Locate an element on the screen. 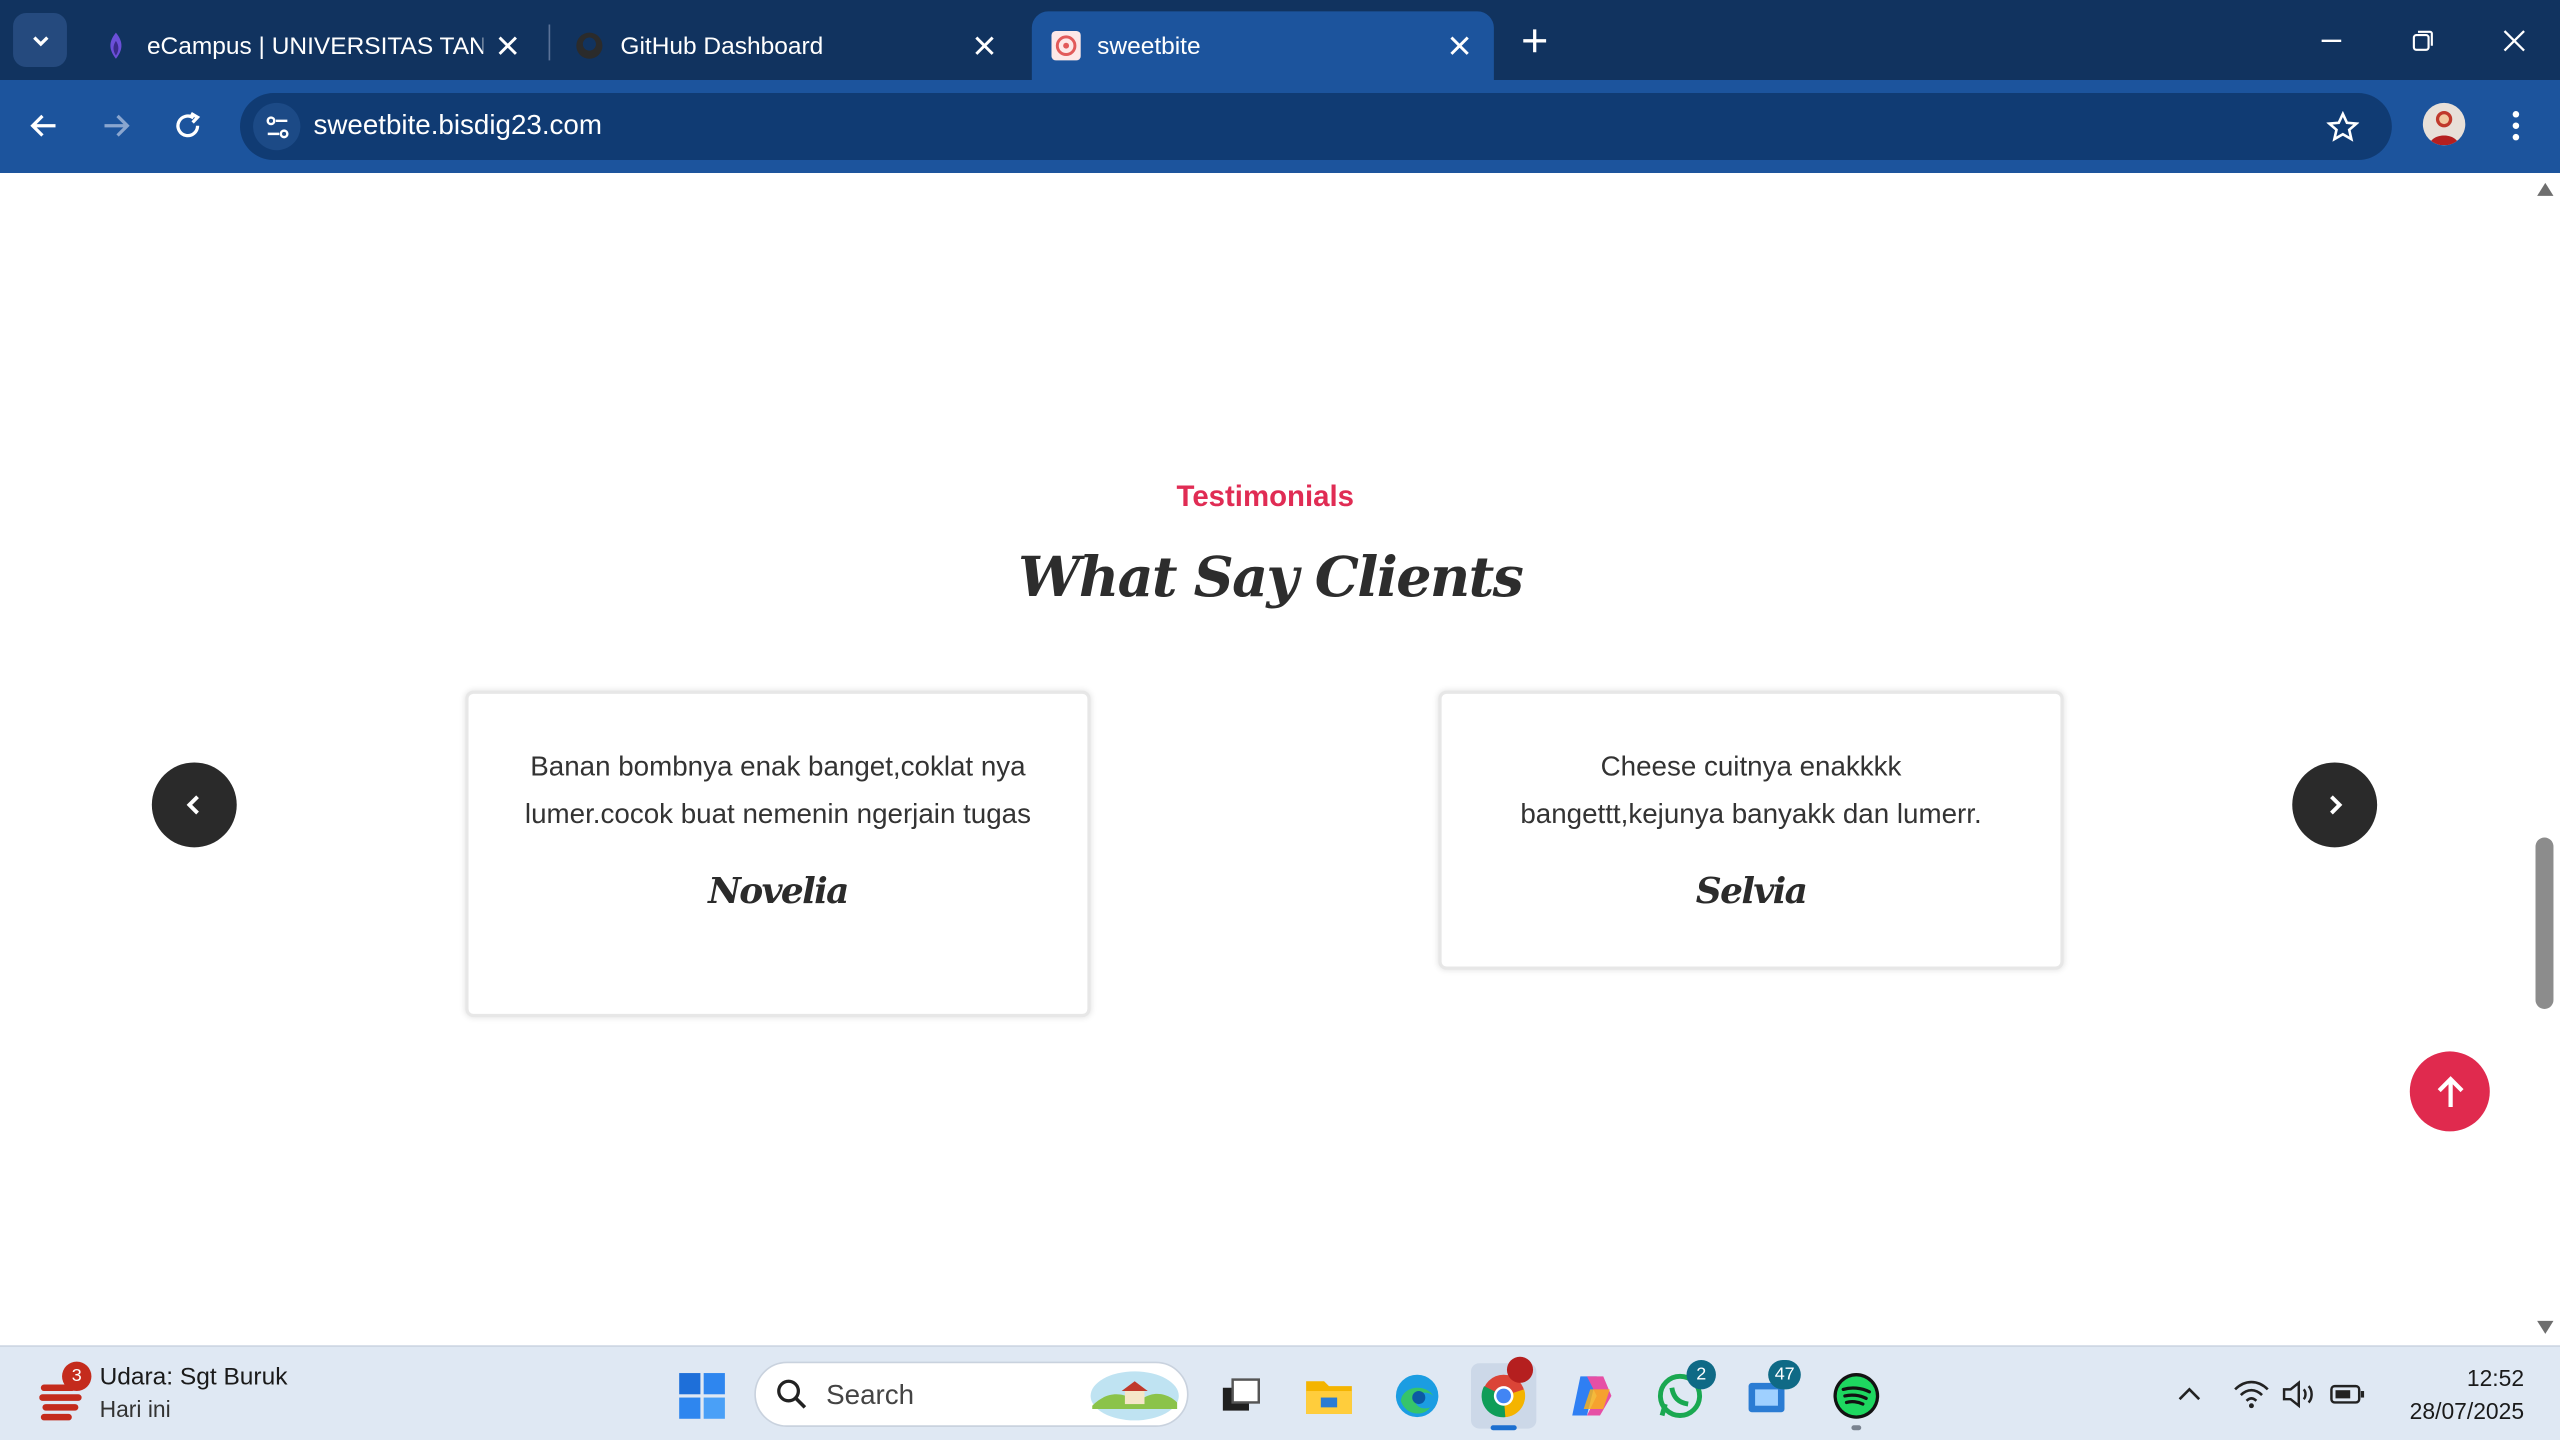  close-icon is located at coordinates (2514, 40).